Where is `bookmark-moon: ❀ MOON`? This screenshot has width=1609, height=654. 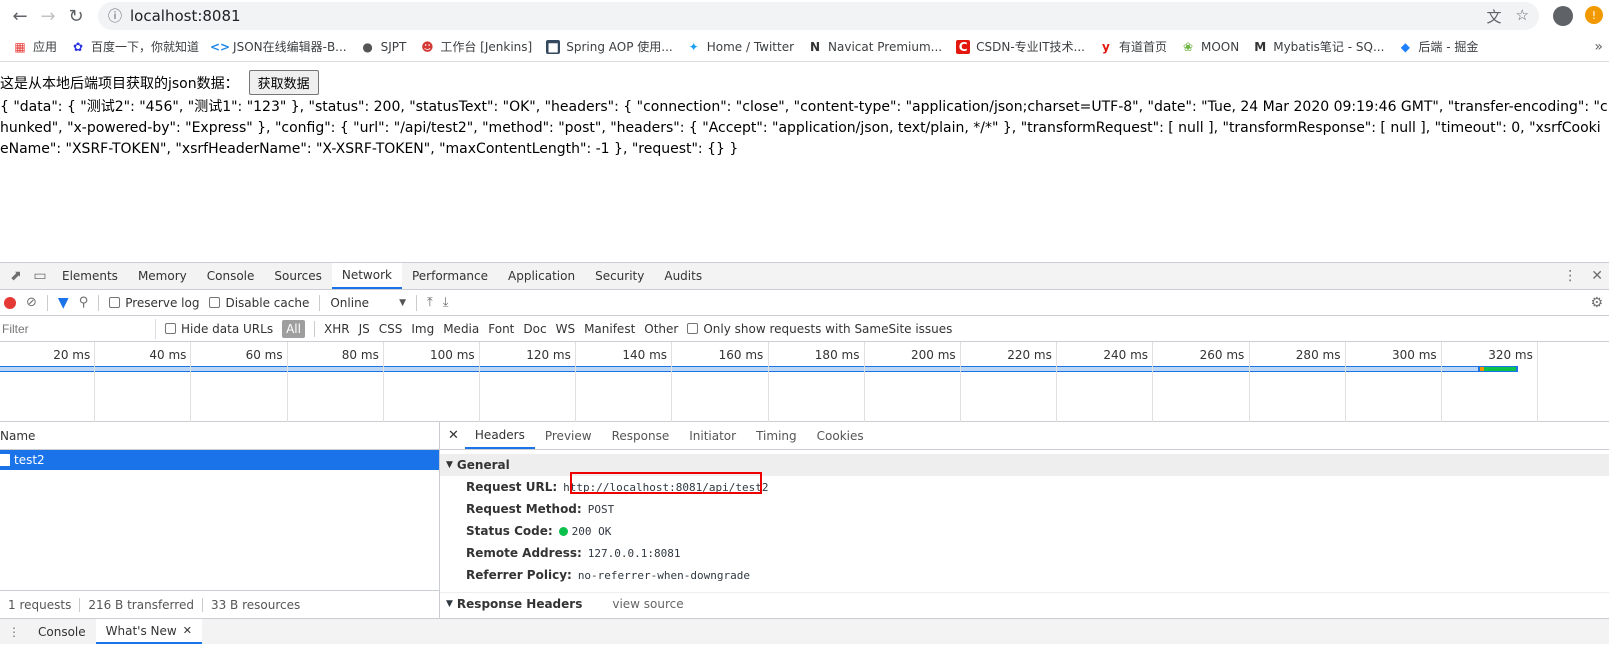
bookmark-moon: ❀ MOON is located at coordinates (1210, 47).